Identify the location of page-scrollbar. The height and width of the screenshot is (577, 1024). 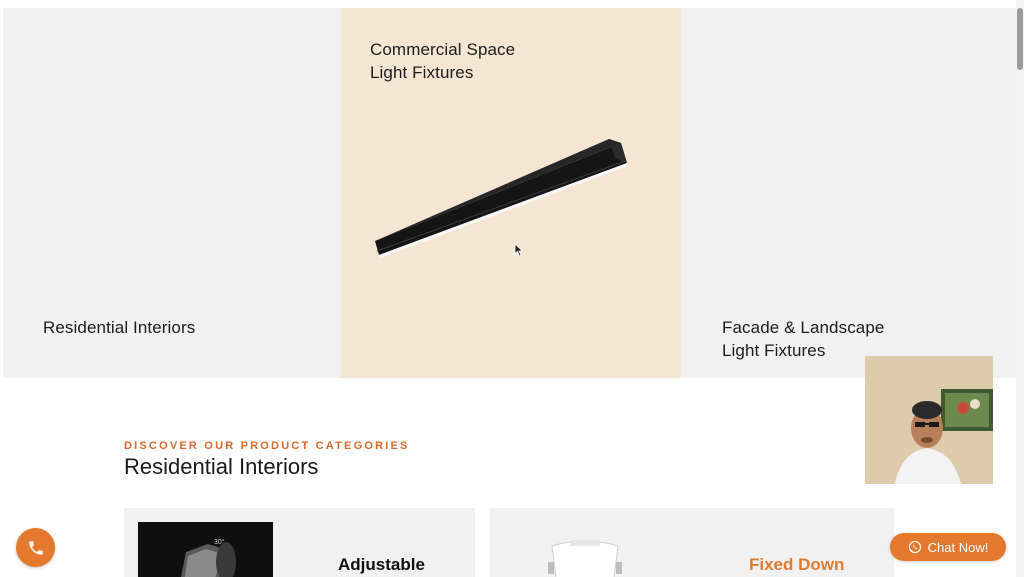
(1020, 288).